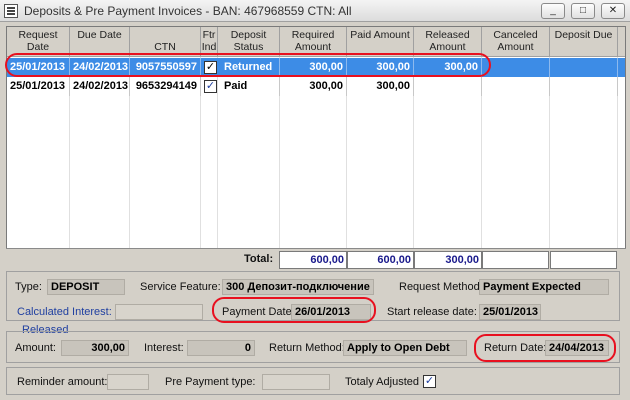 The width and height of the screenshot is (630, 400). Describe the element at coordinates (516, 42) in the screenshot. I see `col-header-canceled-amount: Canceled Amount` at that location.